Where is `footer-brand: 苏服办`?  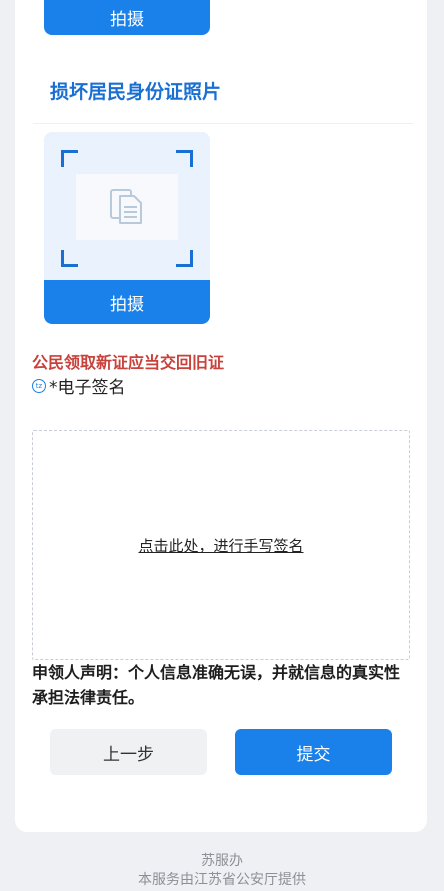 footer-brand: 苏服办 is located at coordinates (222, 861).